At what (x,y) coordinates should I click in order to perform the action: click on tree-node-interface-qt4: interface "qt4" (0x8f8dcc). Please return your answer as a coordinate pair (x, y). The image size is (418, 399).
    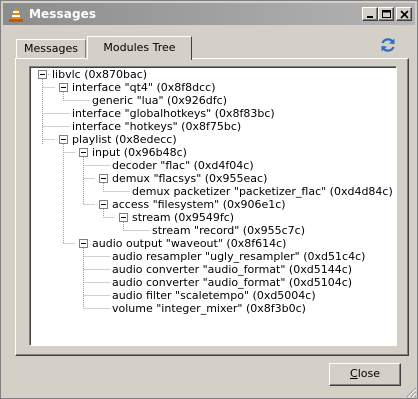
    Looking at the image, I should click on (144, 87).